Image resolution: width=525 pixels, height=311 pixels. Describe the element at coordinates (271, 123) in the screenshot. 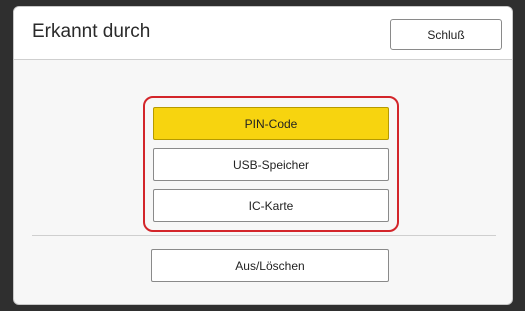

I see `option-pin-code-button: PIN-Code` at that location.